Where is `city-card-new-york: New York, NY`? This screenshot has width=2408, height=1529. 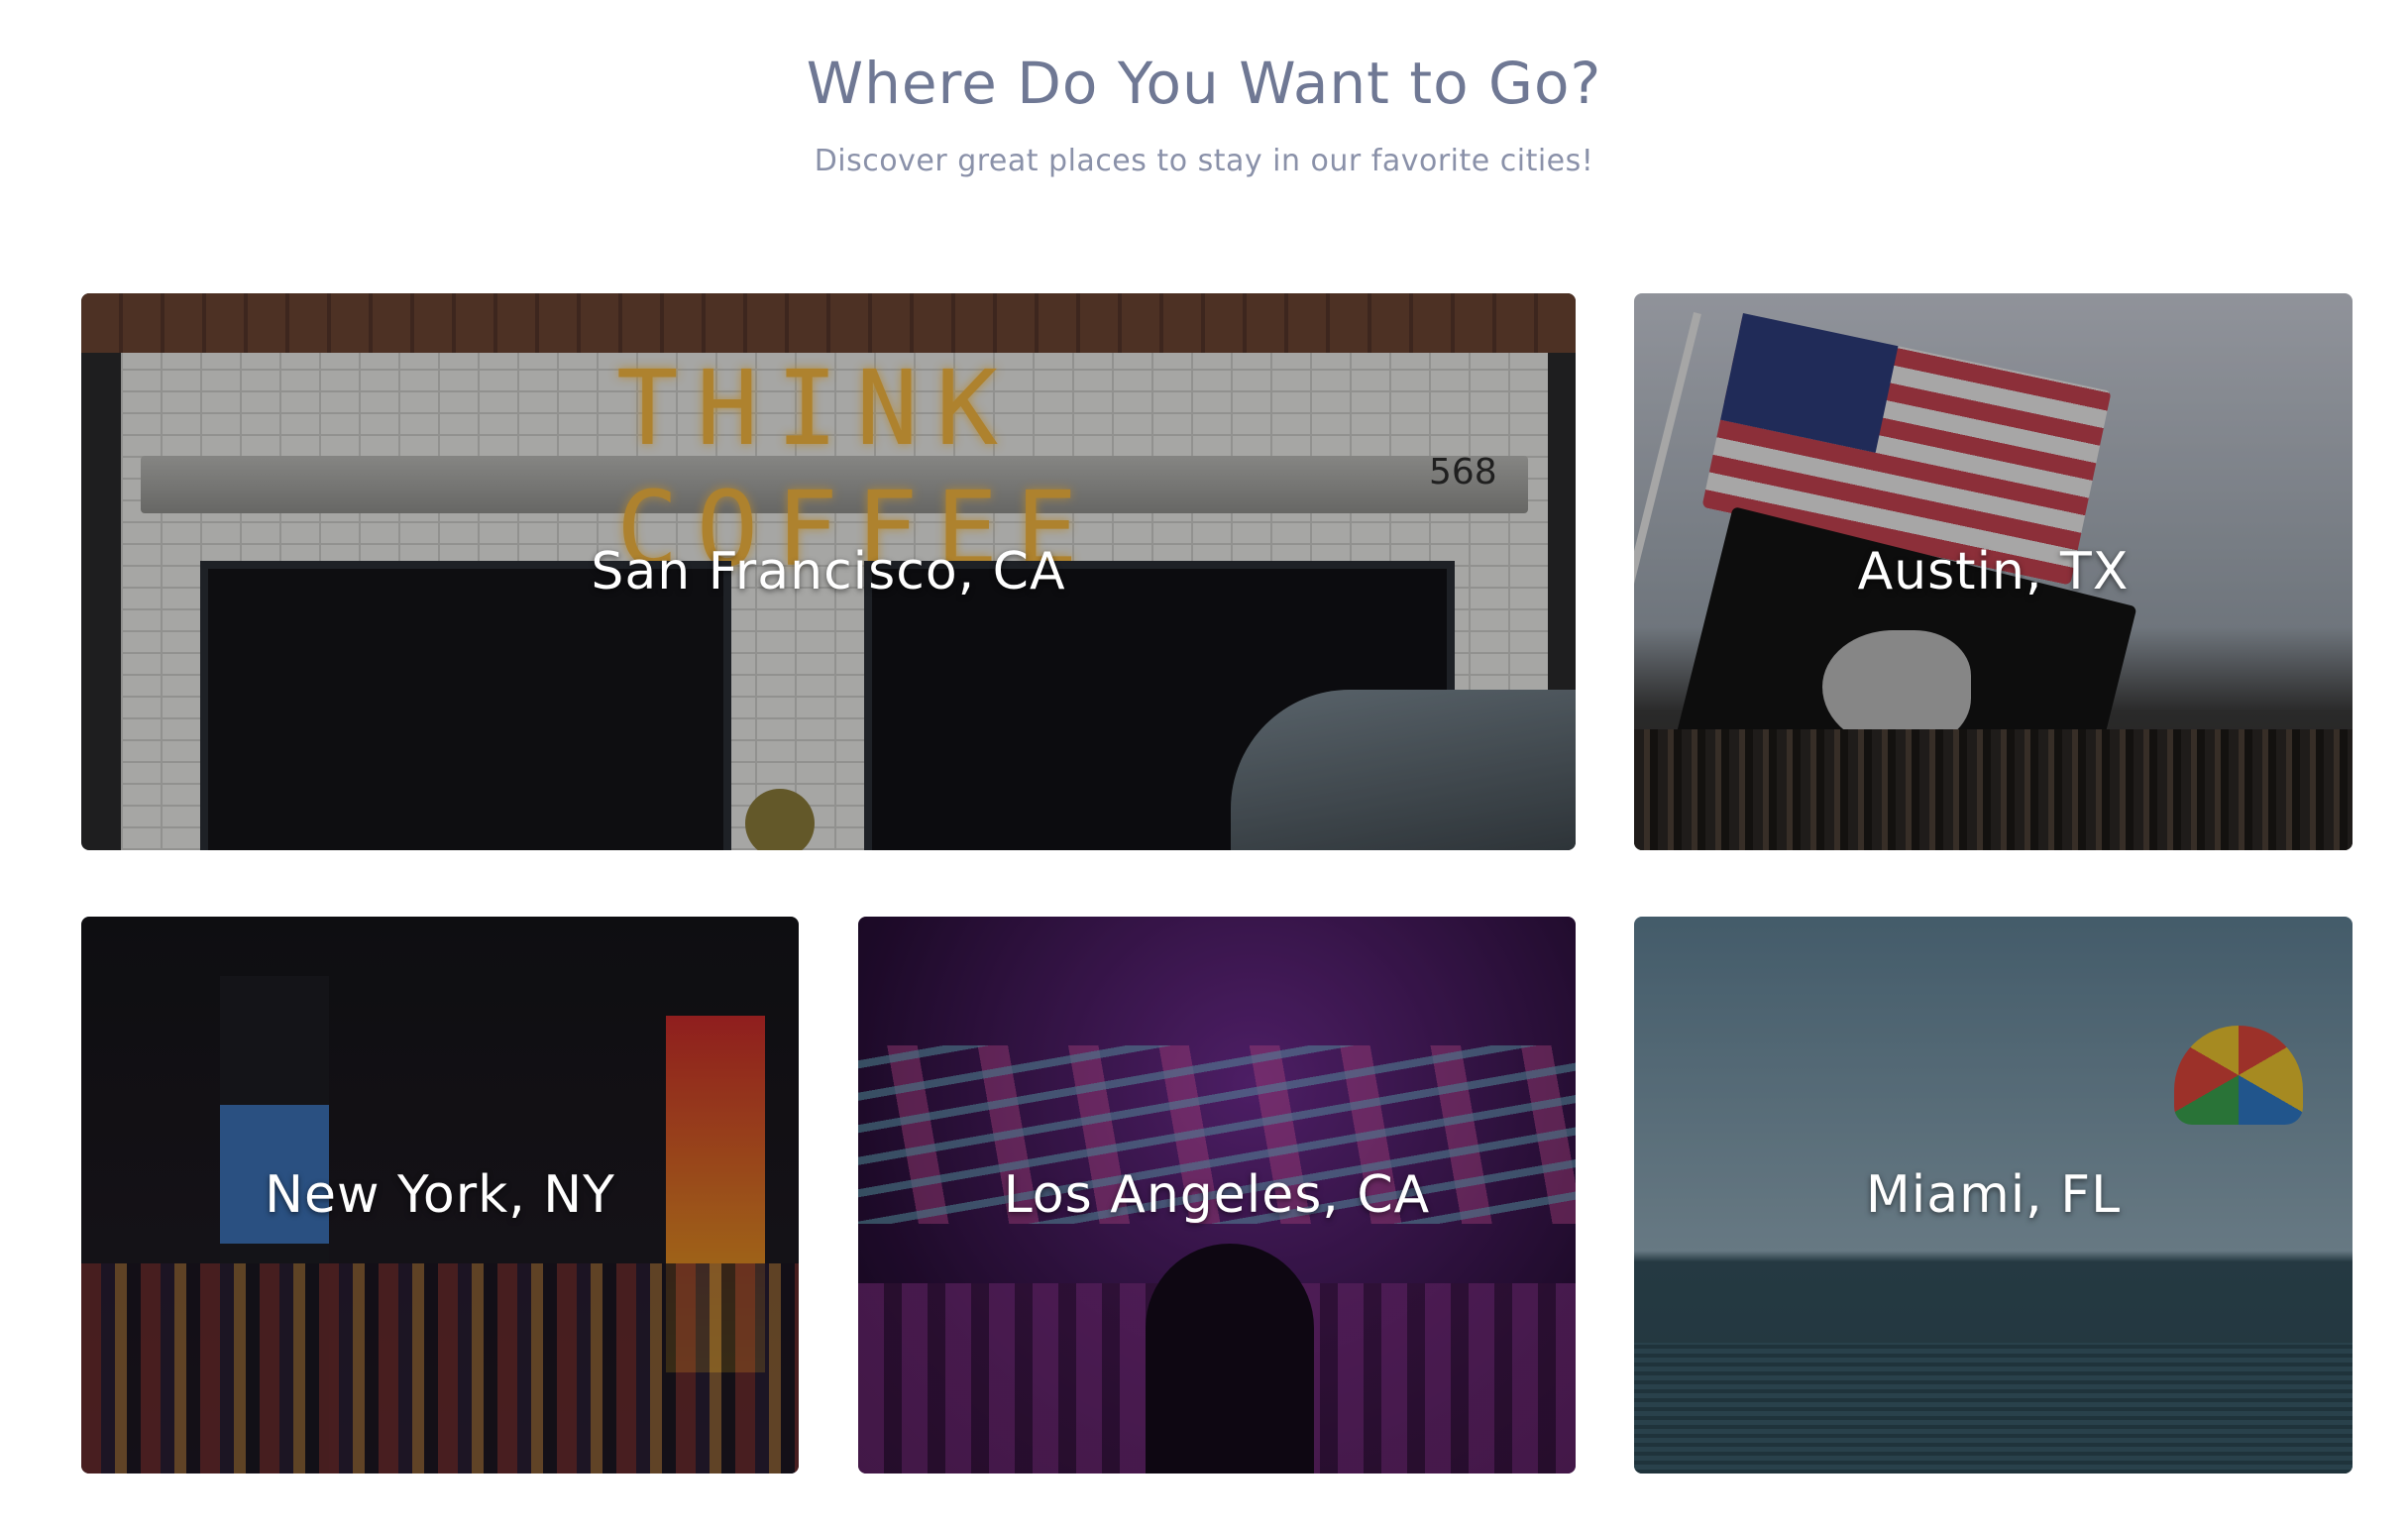 city-card-new-york: New York, NY is located at coordinates (440, 1195).